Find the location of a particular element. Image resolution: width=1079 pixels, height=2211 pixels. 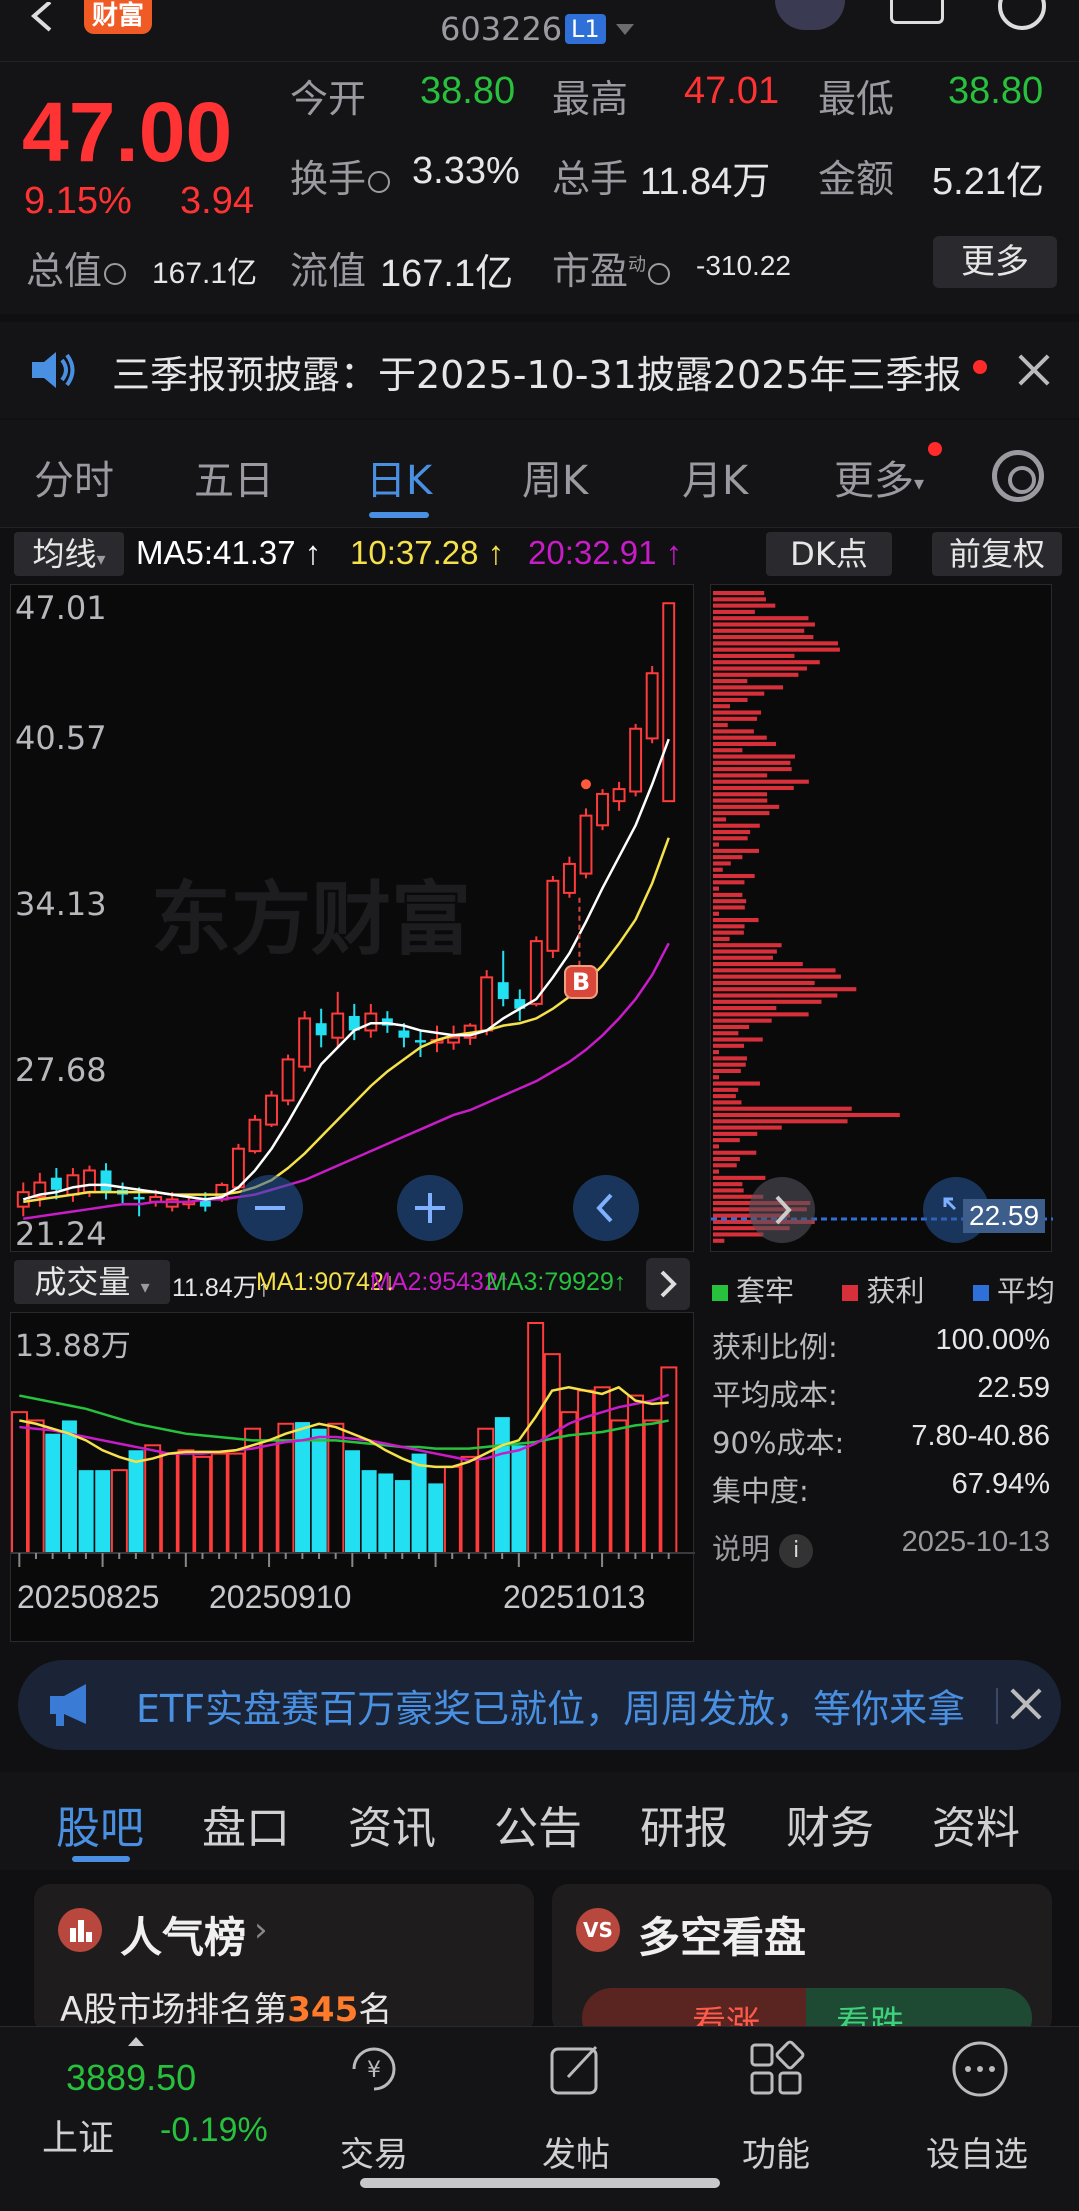

chip-distribution-svg is located at coordinates (882, 917).